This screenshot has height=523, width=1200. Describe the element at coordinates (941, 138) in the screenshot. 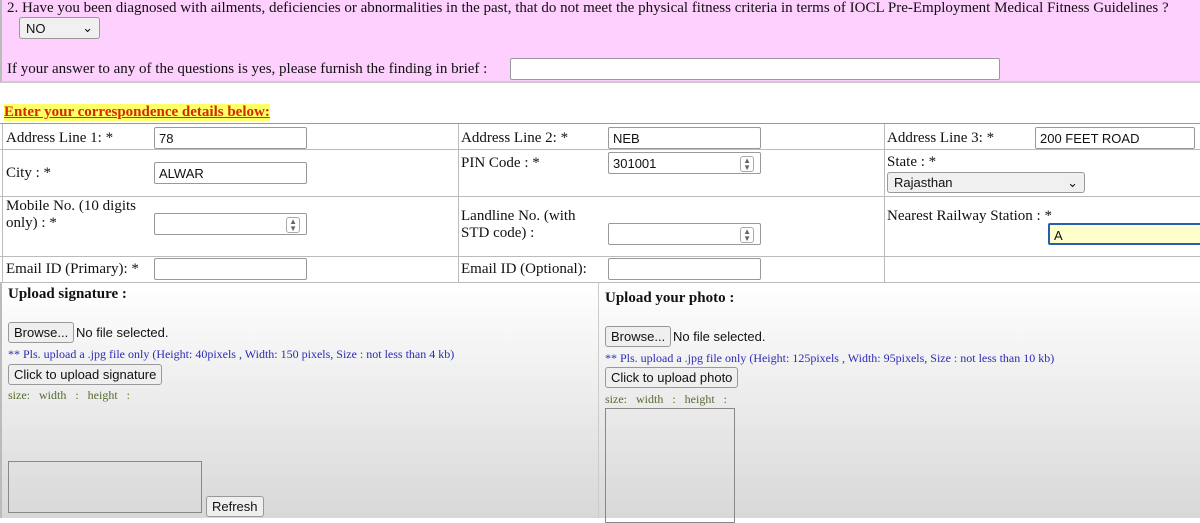

I see `address3-label: Address Line 3: *` at that location.